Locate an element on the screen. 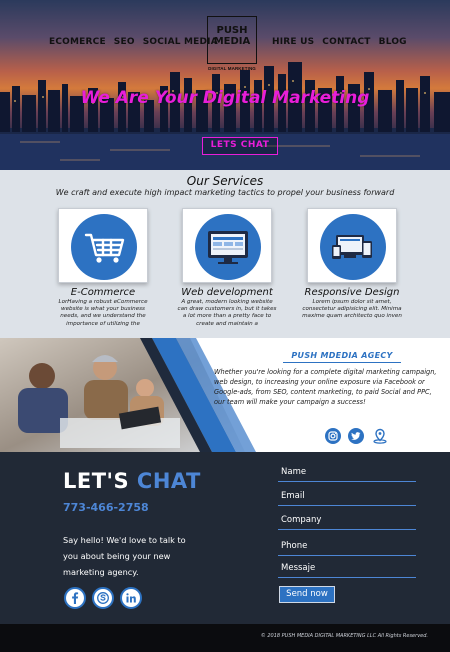 The image size is (450, 652). service-title-web-development: Web development is located at coordinates (227, 292).